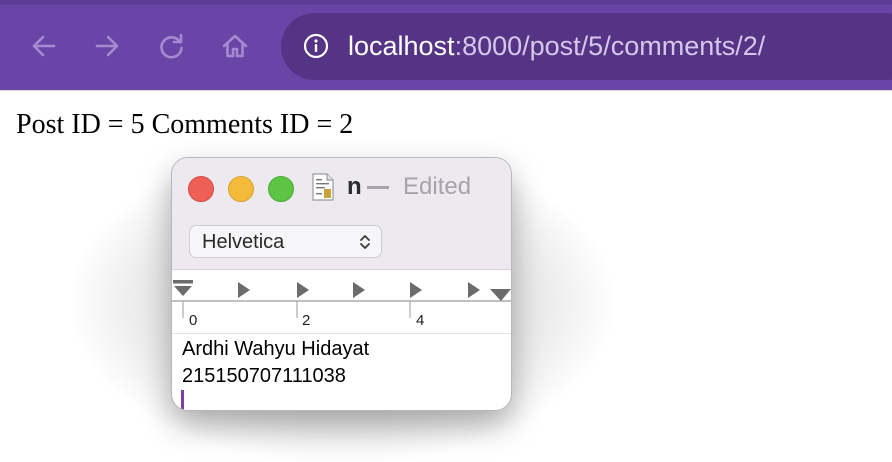 Image resolution: width=892 pixels, height=462 pixels. Describe the element at coordinates (243, 242) in the screenshot. I see `font-family-value: Helvetica` at that location.